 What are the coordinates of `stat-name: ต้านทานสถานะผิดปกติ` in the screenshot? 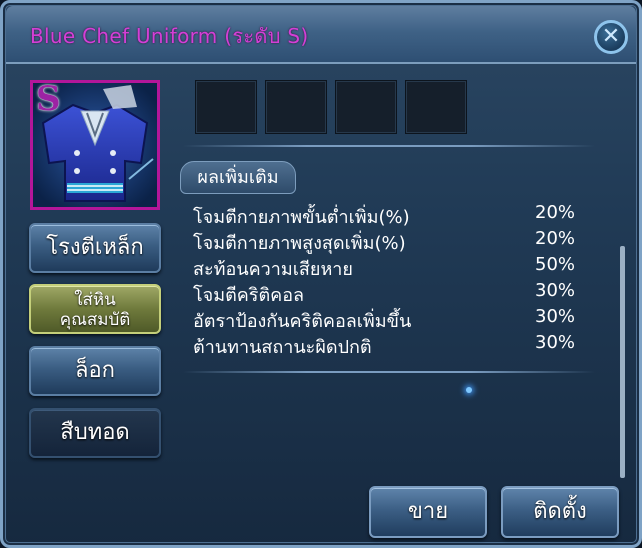 It's located at (282, 347).